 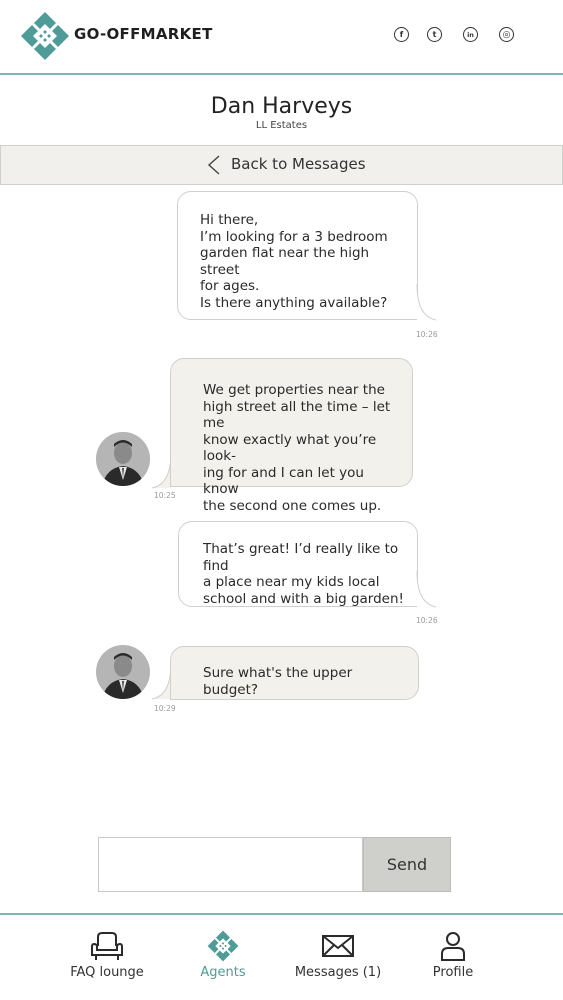 What do you see at coordinates (213, 165) in the screenshot?
I see `chevron-left-icon` at bounding box center [213, 165].